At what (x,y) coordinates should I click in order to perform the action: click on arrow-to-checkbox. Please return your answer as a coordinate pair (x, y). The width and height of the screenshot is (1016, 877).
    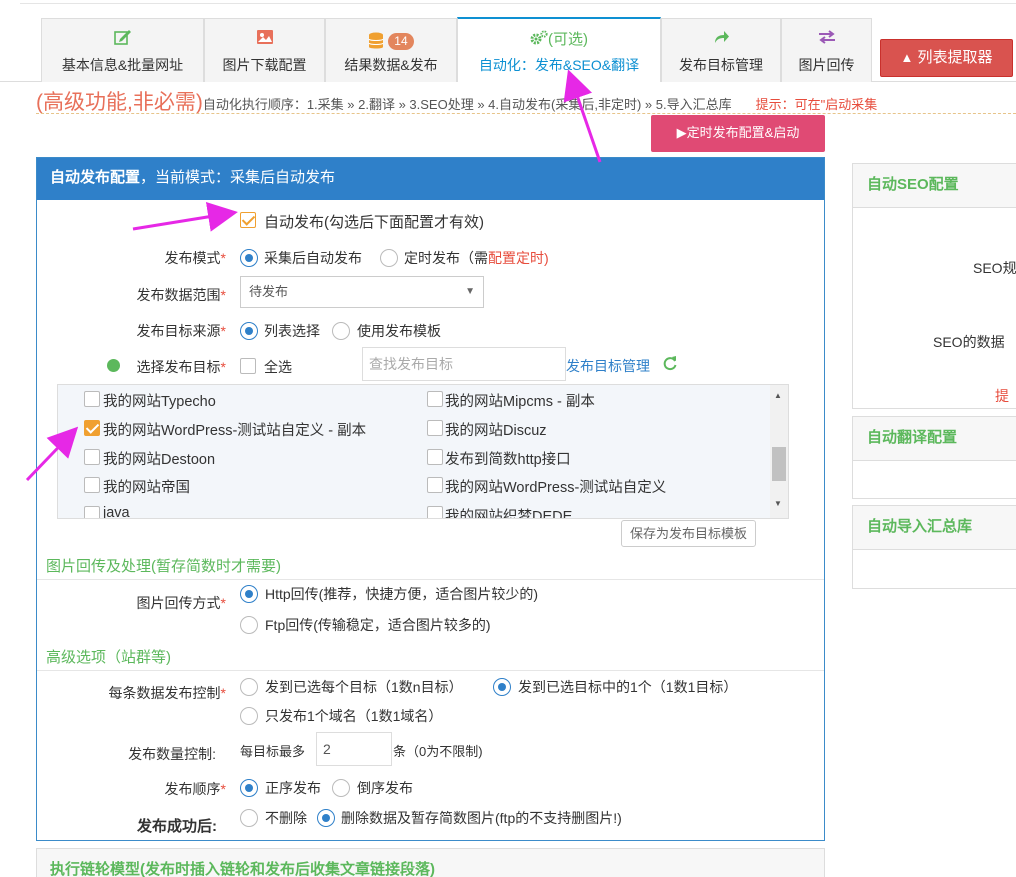
    Looking at the image, I should click on (185, 217).